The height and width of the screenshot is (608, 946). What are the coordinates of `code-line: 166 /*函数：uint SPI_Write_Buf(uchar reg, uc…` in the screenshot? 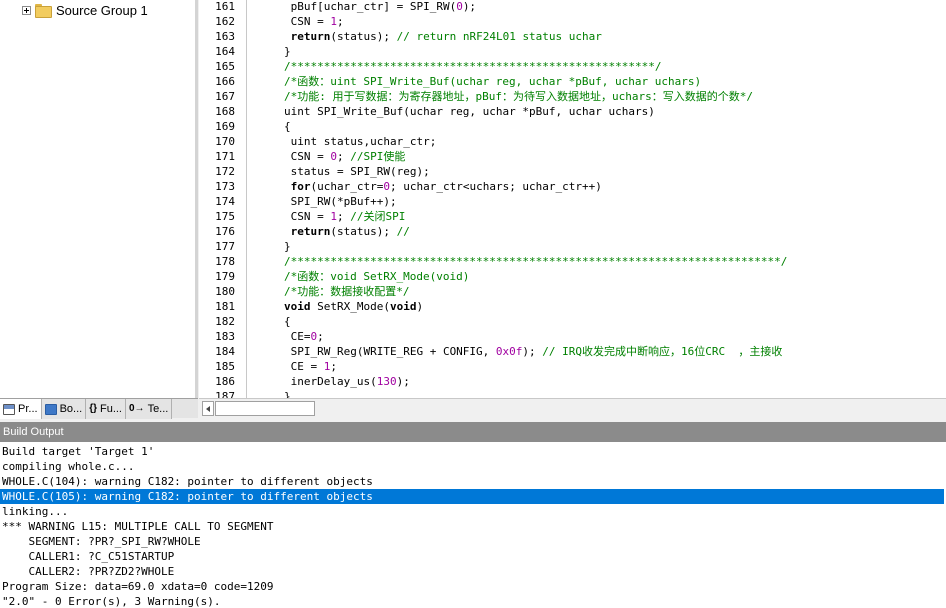 It's located at (572, 81).